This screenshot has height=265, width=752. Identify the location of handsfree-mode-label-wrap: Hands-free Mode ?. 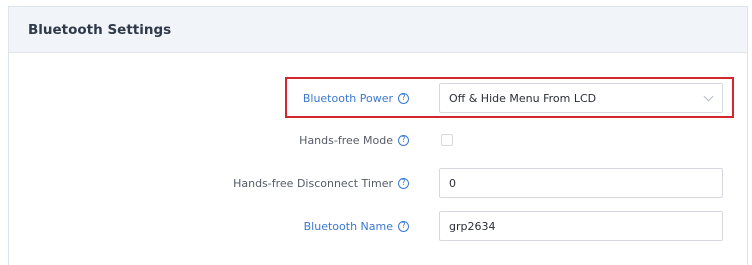
(354, 140).